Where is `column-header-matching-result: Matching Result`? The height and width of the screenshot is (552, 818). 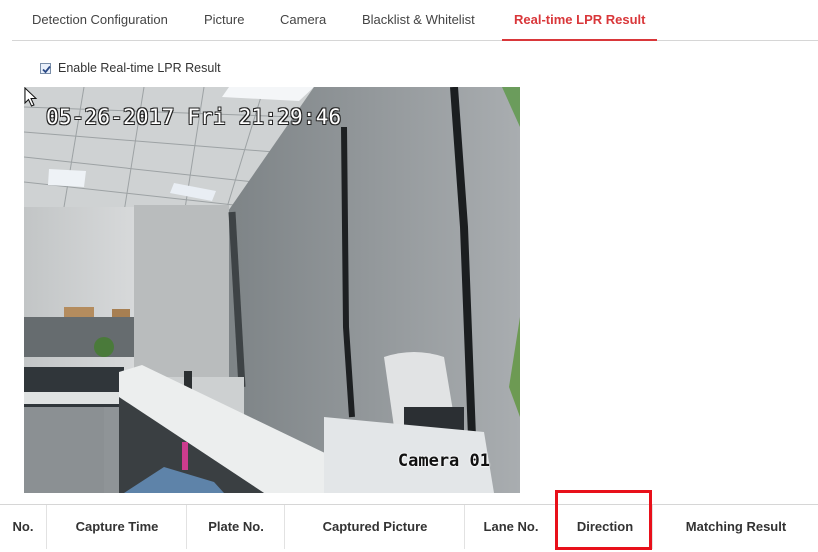
column-header-matching-result: Matching Result is located at coordinates (735, 527).